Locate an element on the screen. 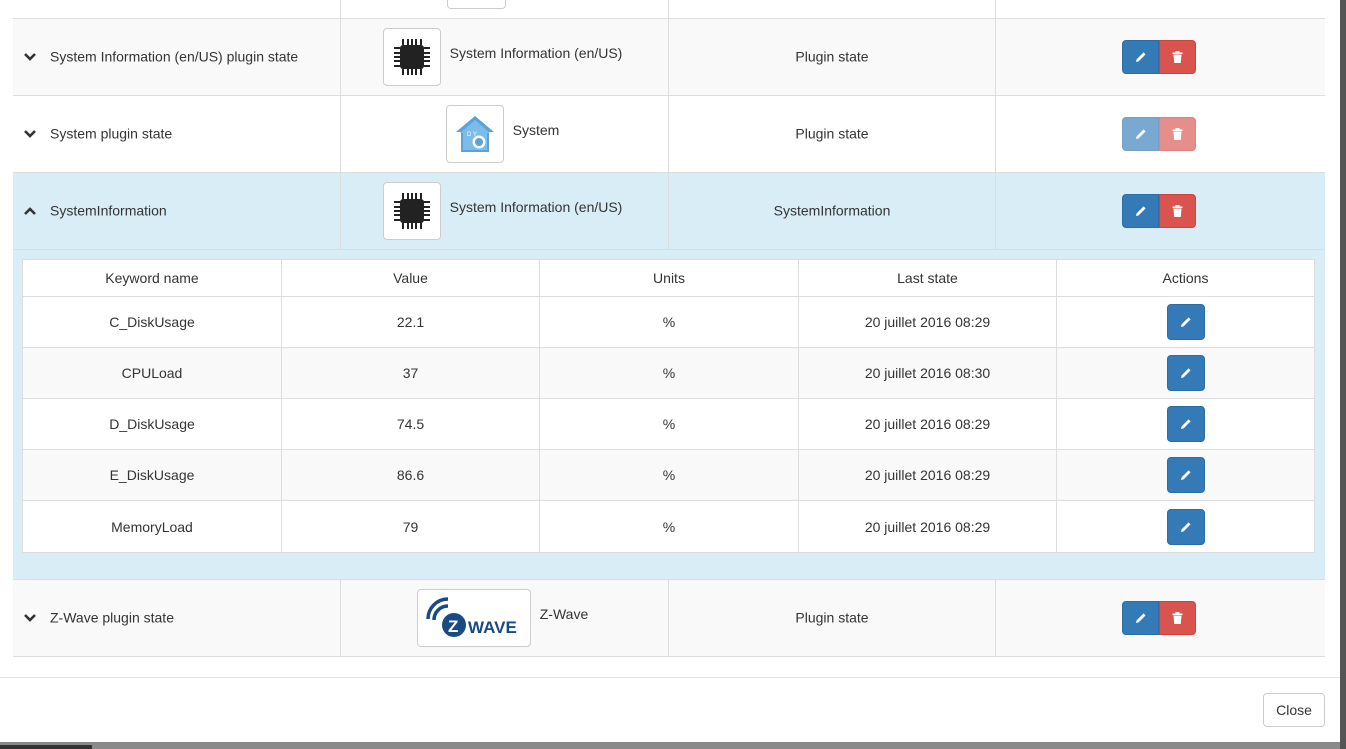  keyword-value: 22.1 is located at coordinates (411, 322).